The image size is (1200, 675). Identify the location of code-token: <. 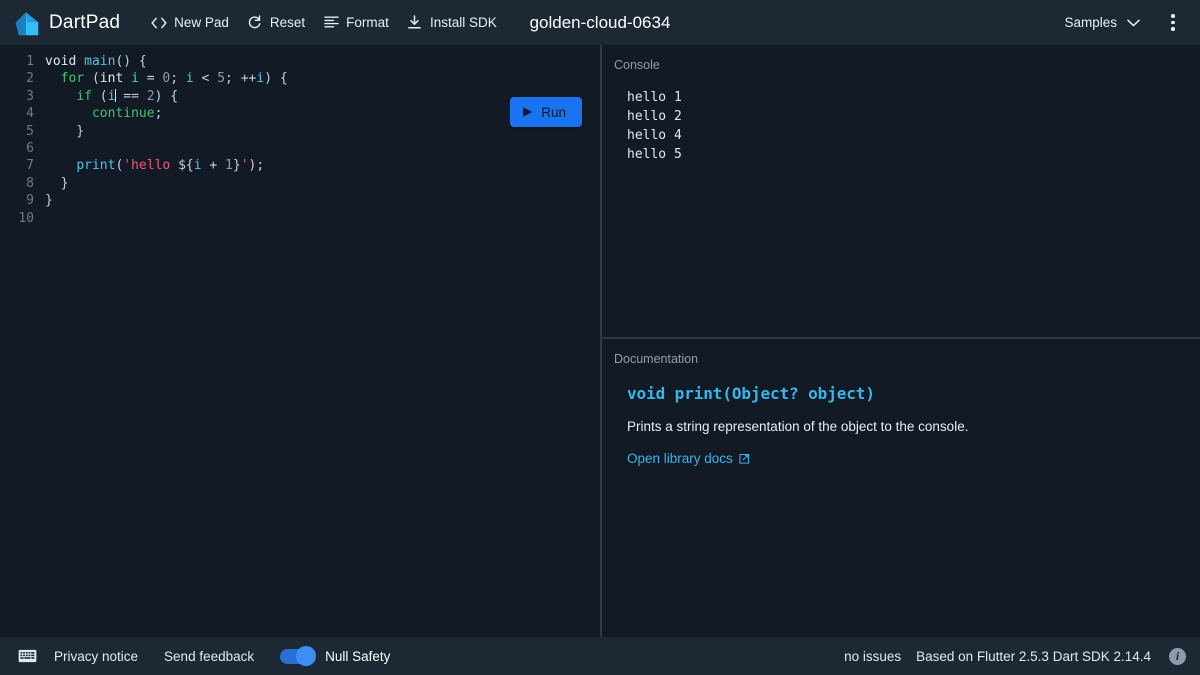
(205, 79).